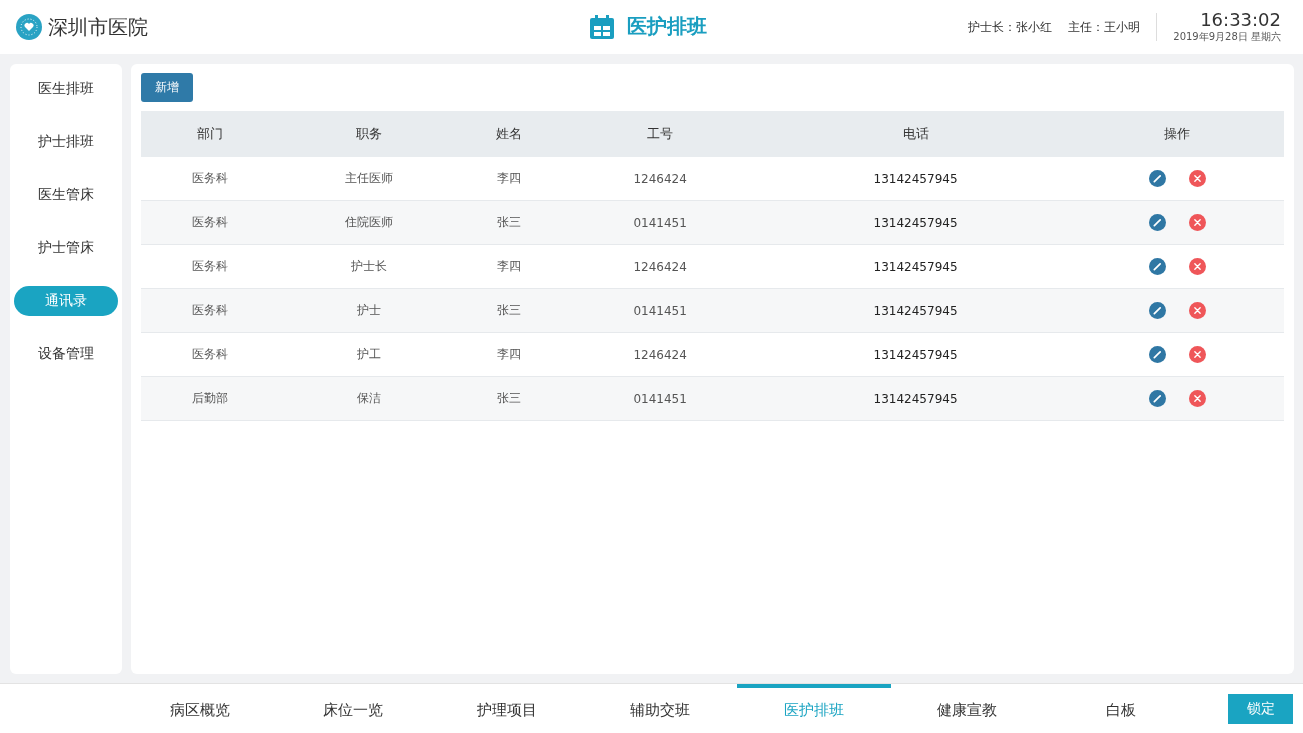 The image size is (1303, 733). What do you see at coordinates (507, 708) in the screenshot?
I see `nav-tab: 护理项目` at bounding box center [507, 708].